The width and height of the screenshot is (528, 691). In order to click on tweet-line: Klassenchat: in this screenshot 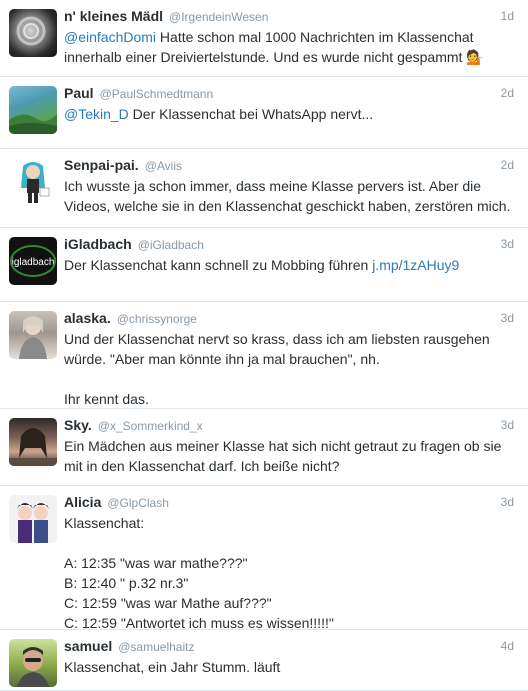, I will do `click(290, 523)`.